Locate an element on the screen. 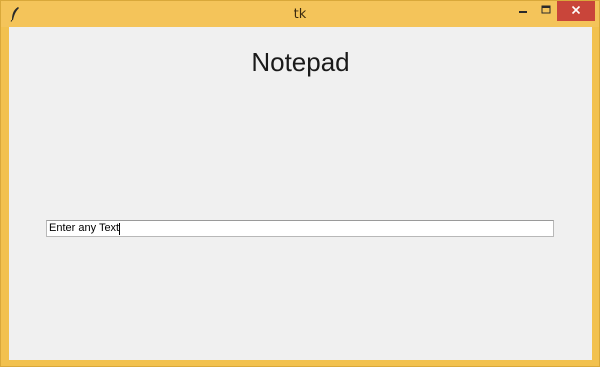 This screenshot has height=367, width=600. minimize-icon is located at coordinates (523, 11).